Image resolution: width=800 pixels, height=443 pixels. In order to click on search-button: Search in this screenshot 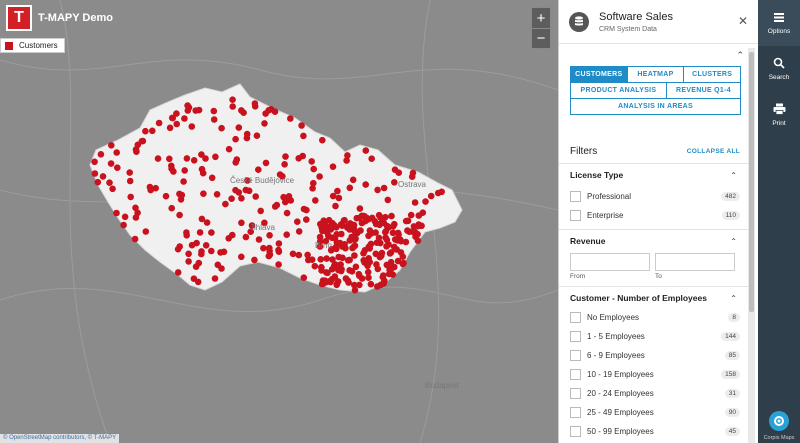, I will do `click(779, 69)`.